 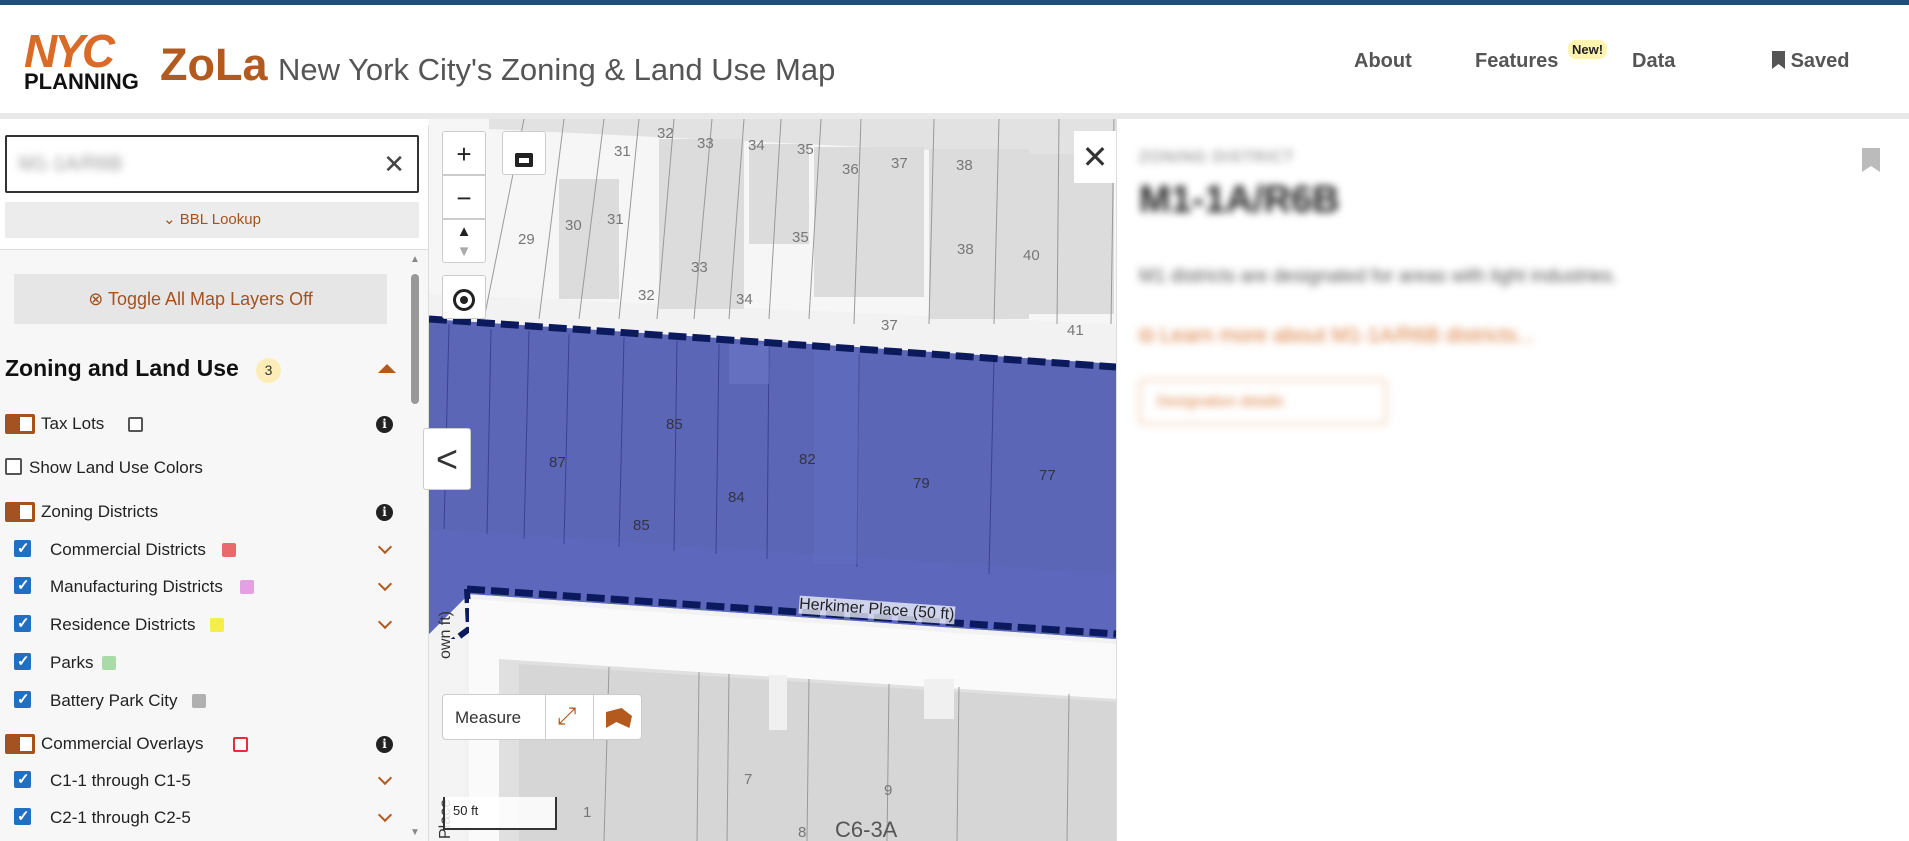 What do you see at coordinates (200, 781) in the screenshot?
I see `layer-c1: C1-1 through C1-5` at bounding box center [200, 781].